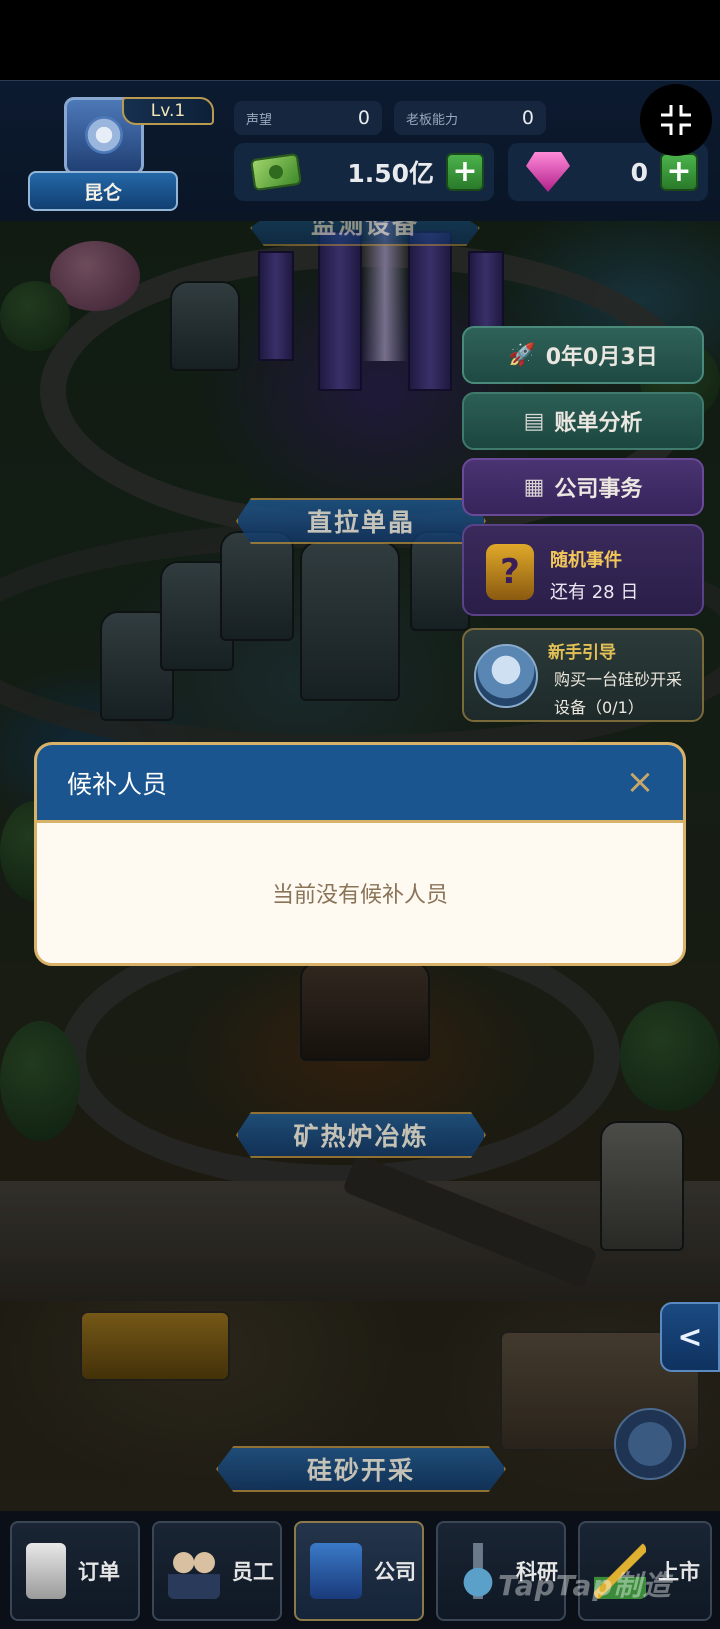 The height and width of the screenshot is (1629, 720). I want to click on guide-task-line2: 设备（0/1）, so click(599, 707).